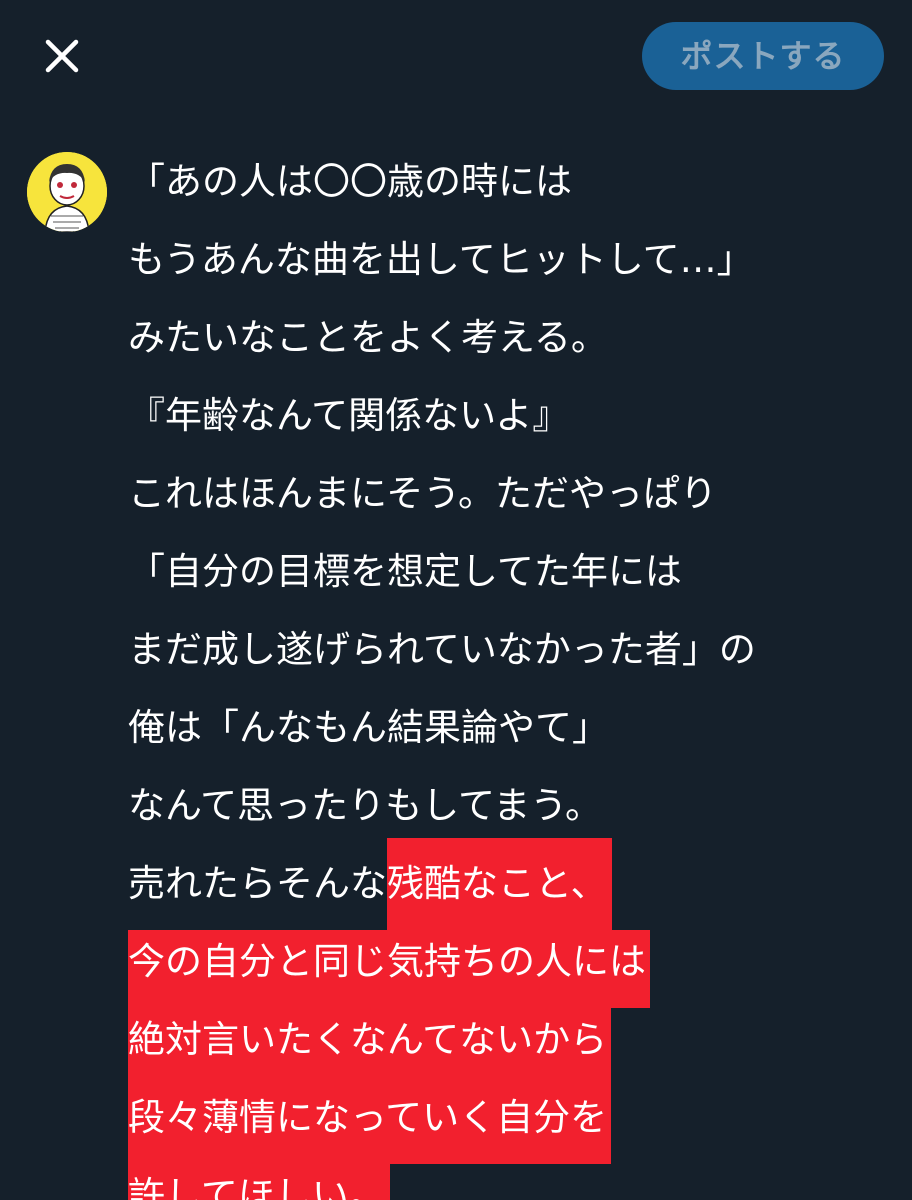  Describe the element at coordinates (763, 56) in the screenshot. I see `post-button: ポストする` at that location.